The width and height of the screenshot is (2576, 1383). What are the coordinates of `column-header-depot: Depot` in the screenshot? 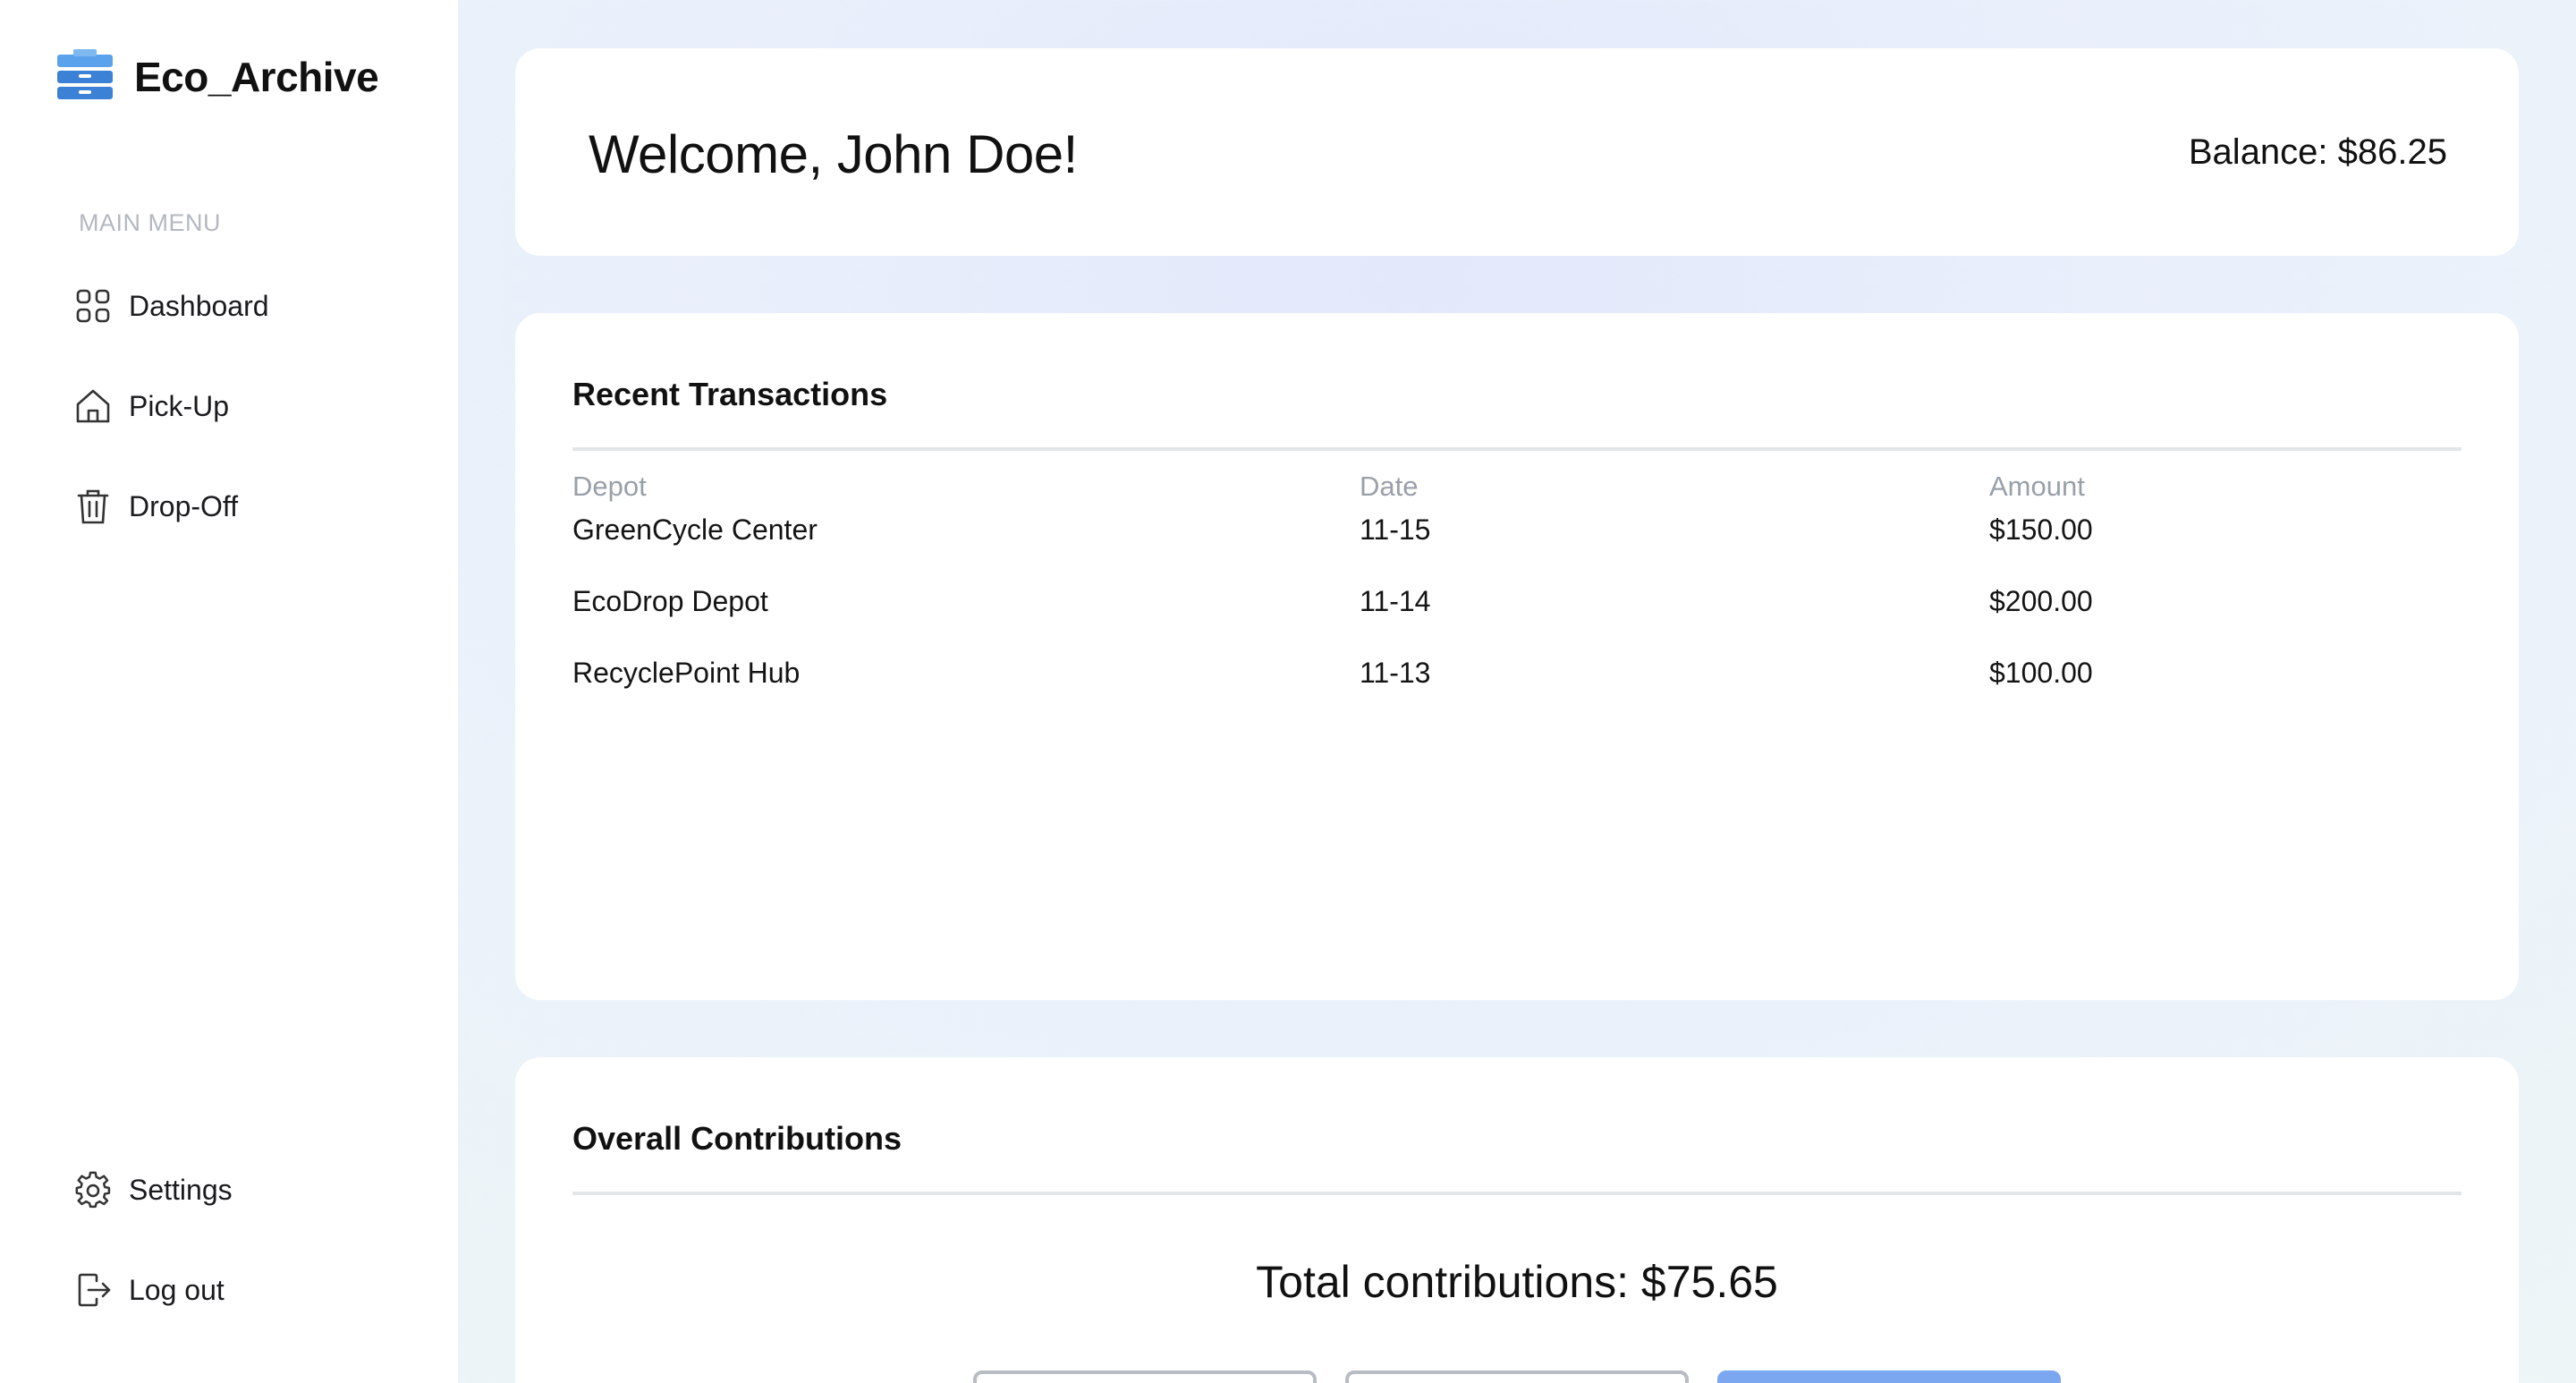 It's located at (609, 487).